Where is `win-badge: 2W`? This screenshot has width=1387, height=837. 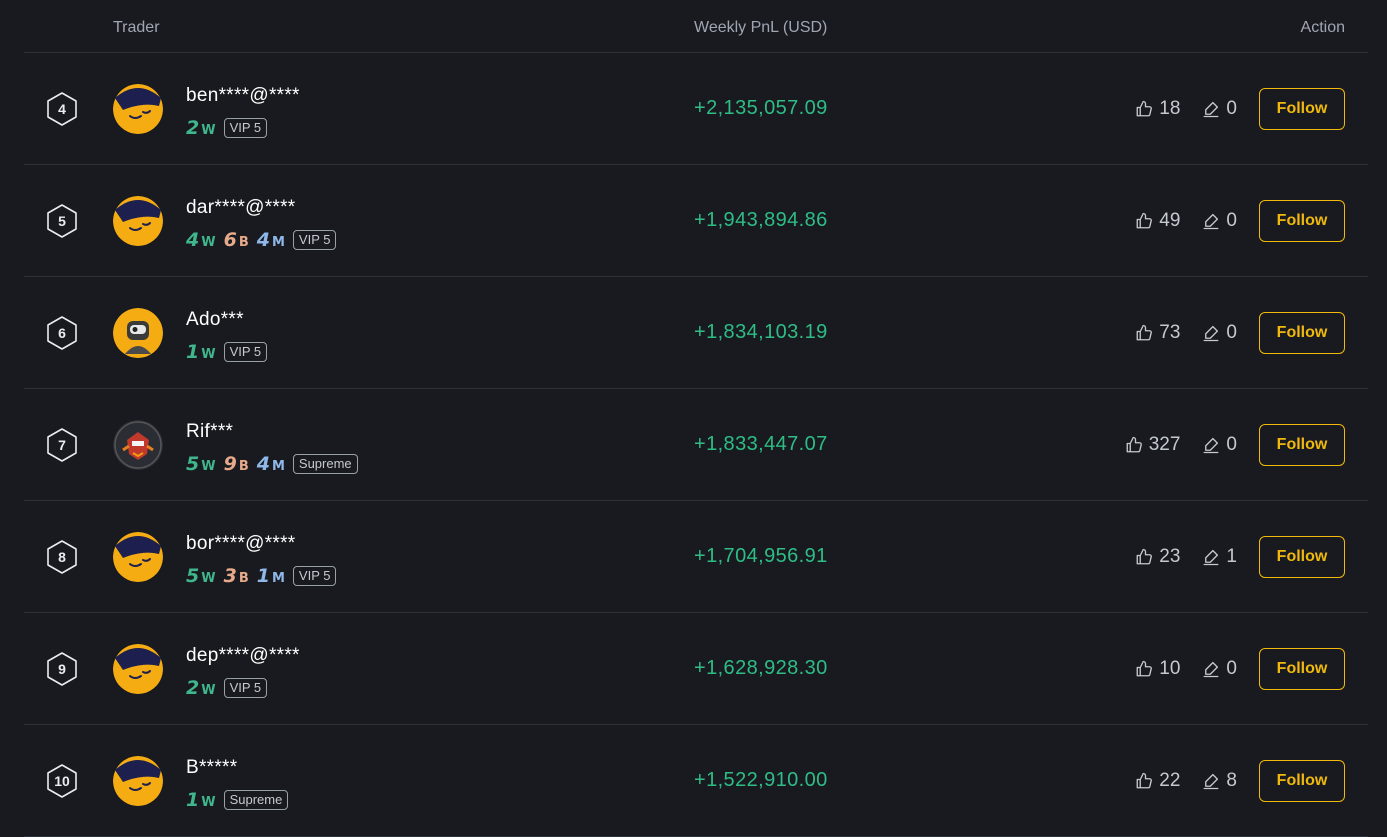
win-badge: 2W is located at coordinates (201, 688).